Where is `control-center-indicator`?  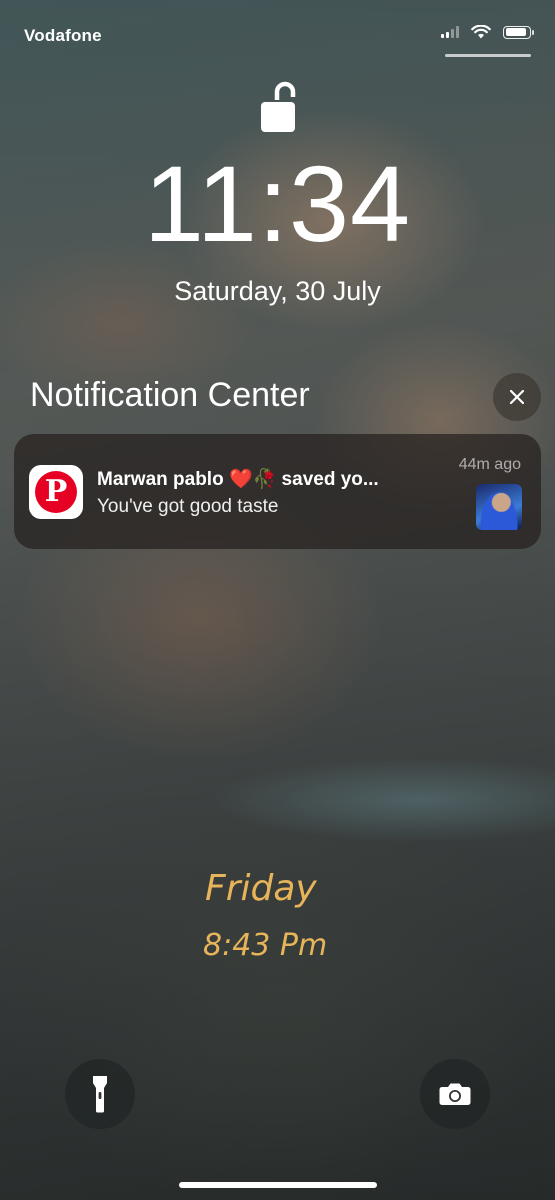
control-center-indicator is located at coordinates (488, 55).